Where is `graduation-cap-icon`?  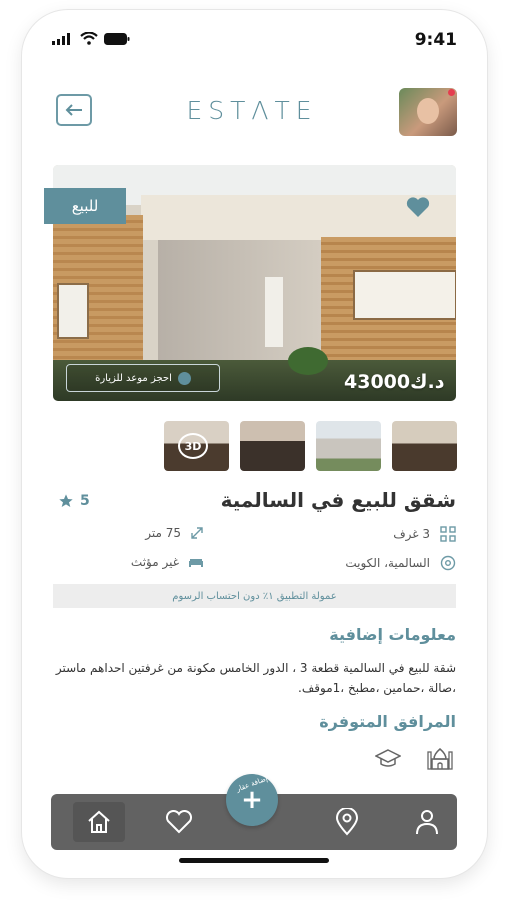
graduation-cap-icon is located at coordinates (388, 758).